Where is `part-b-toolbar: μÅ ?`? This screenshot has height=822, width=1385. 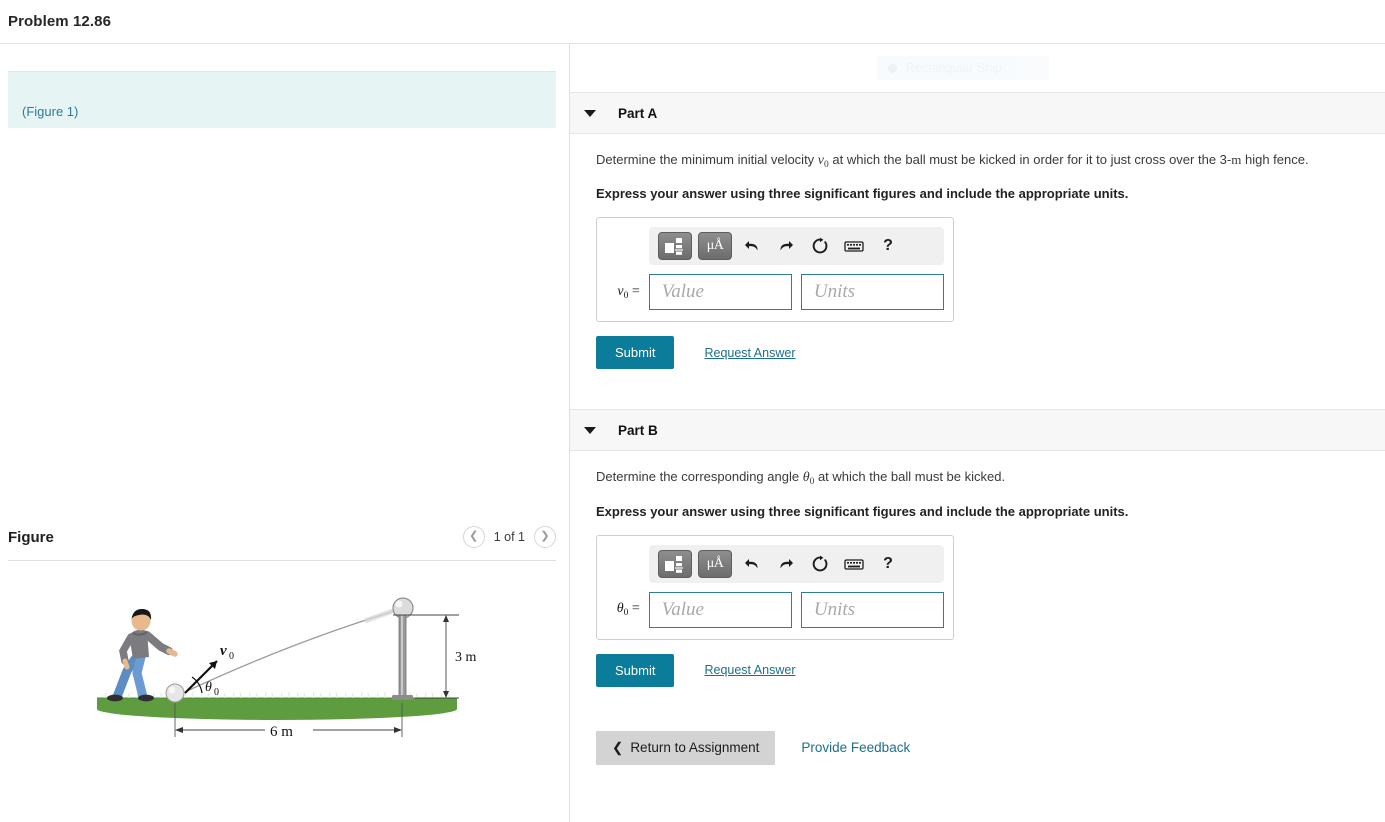 part-b-toolbar: μÅ ? is located at coordinates (796, 563).